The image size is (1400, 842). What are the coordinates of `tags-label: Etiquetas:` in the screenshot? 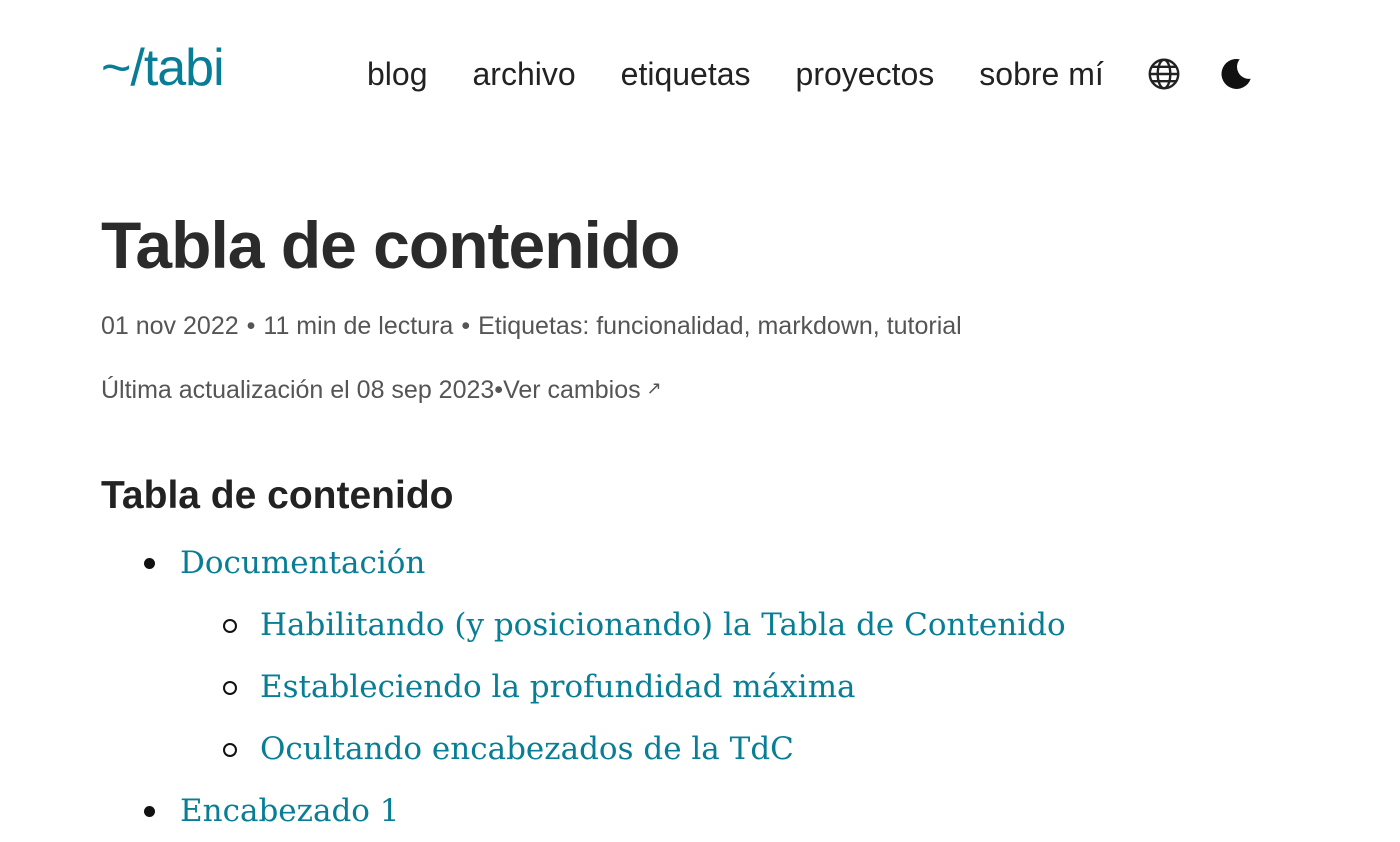 It's located at (534, 326).